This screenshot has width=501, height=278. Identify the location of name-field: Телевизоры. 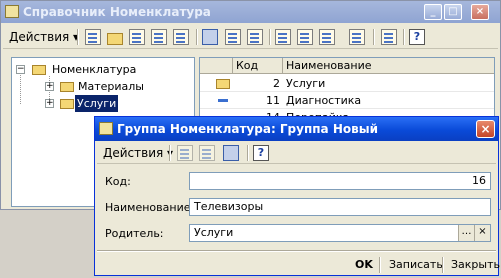
(340, 207).